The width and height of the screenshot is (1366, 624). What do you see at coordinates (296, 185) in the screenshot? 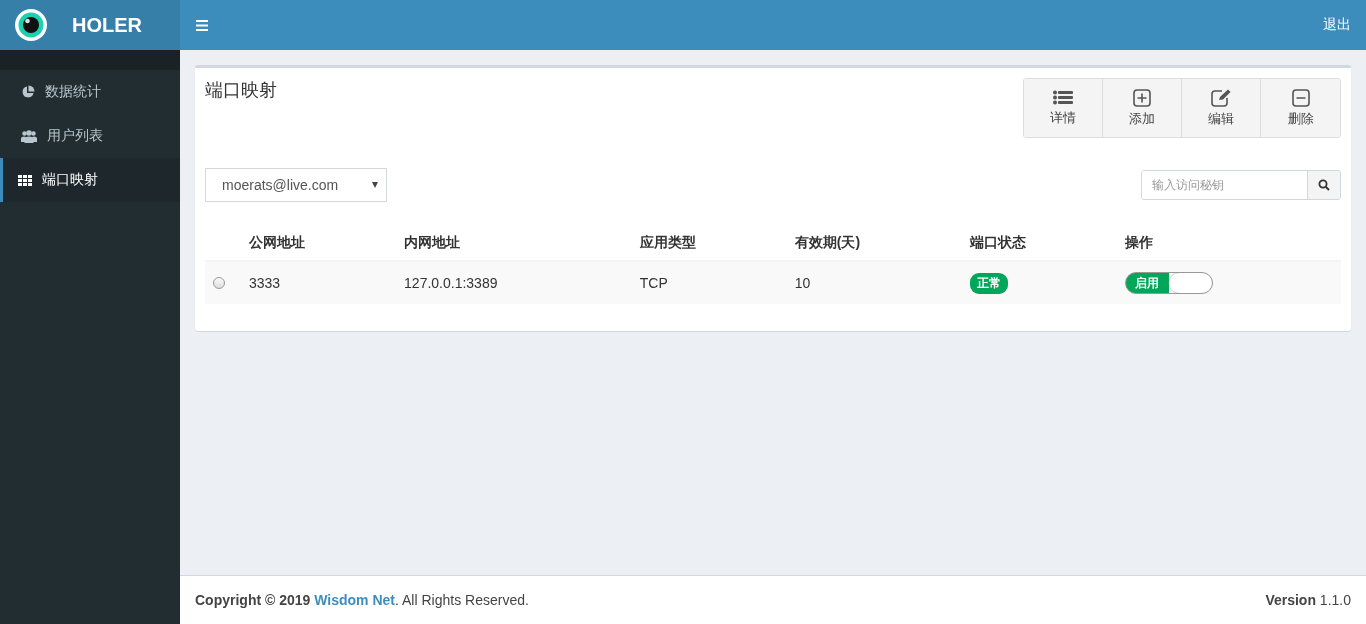
I see `user-select: moerats@live.com` at bounding box center [296, 185].